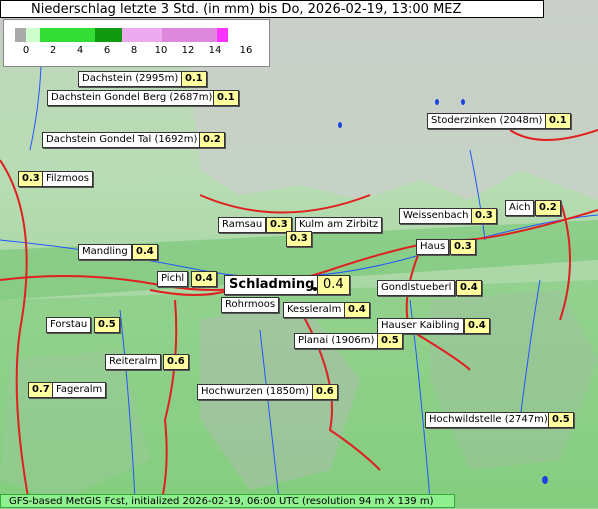 The width and height of the screenshot is (598, 509). I want to click on station-label-dachstein-gondel-tal: Dachstein Gondel Tal (1692m), so click(122, 140).